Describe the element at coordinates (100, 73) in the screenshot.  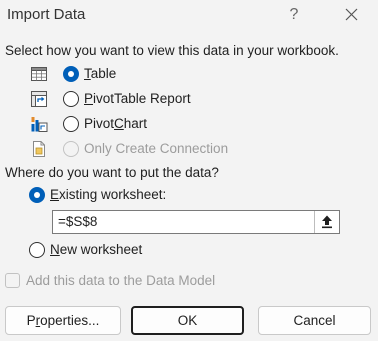
I see `table-option-label: Table` at that location.